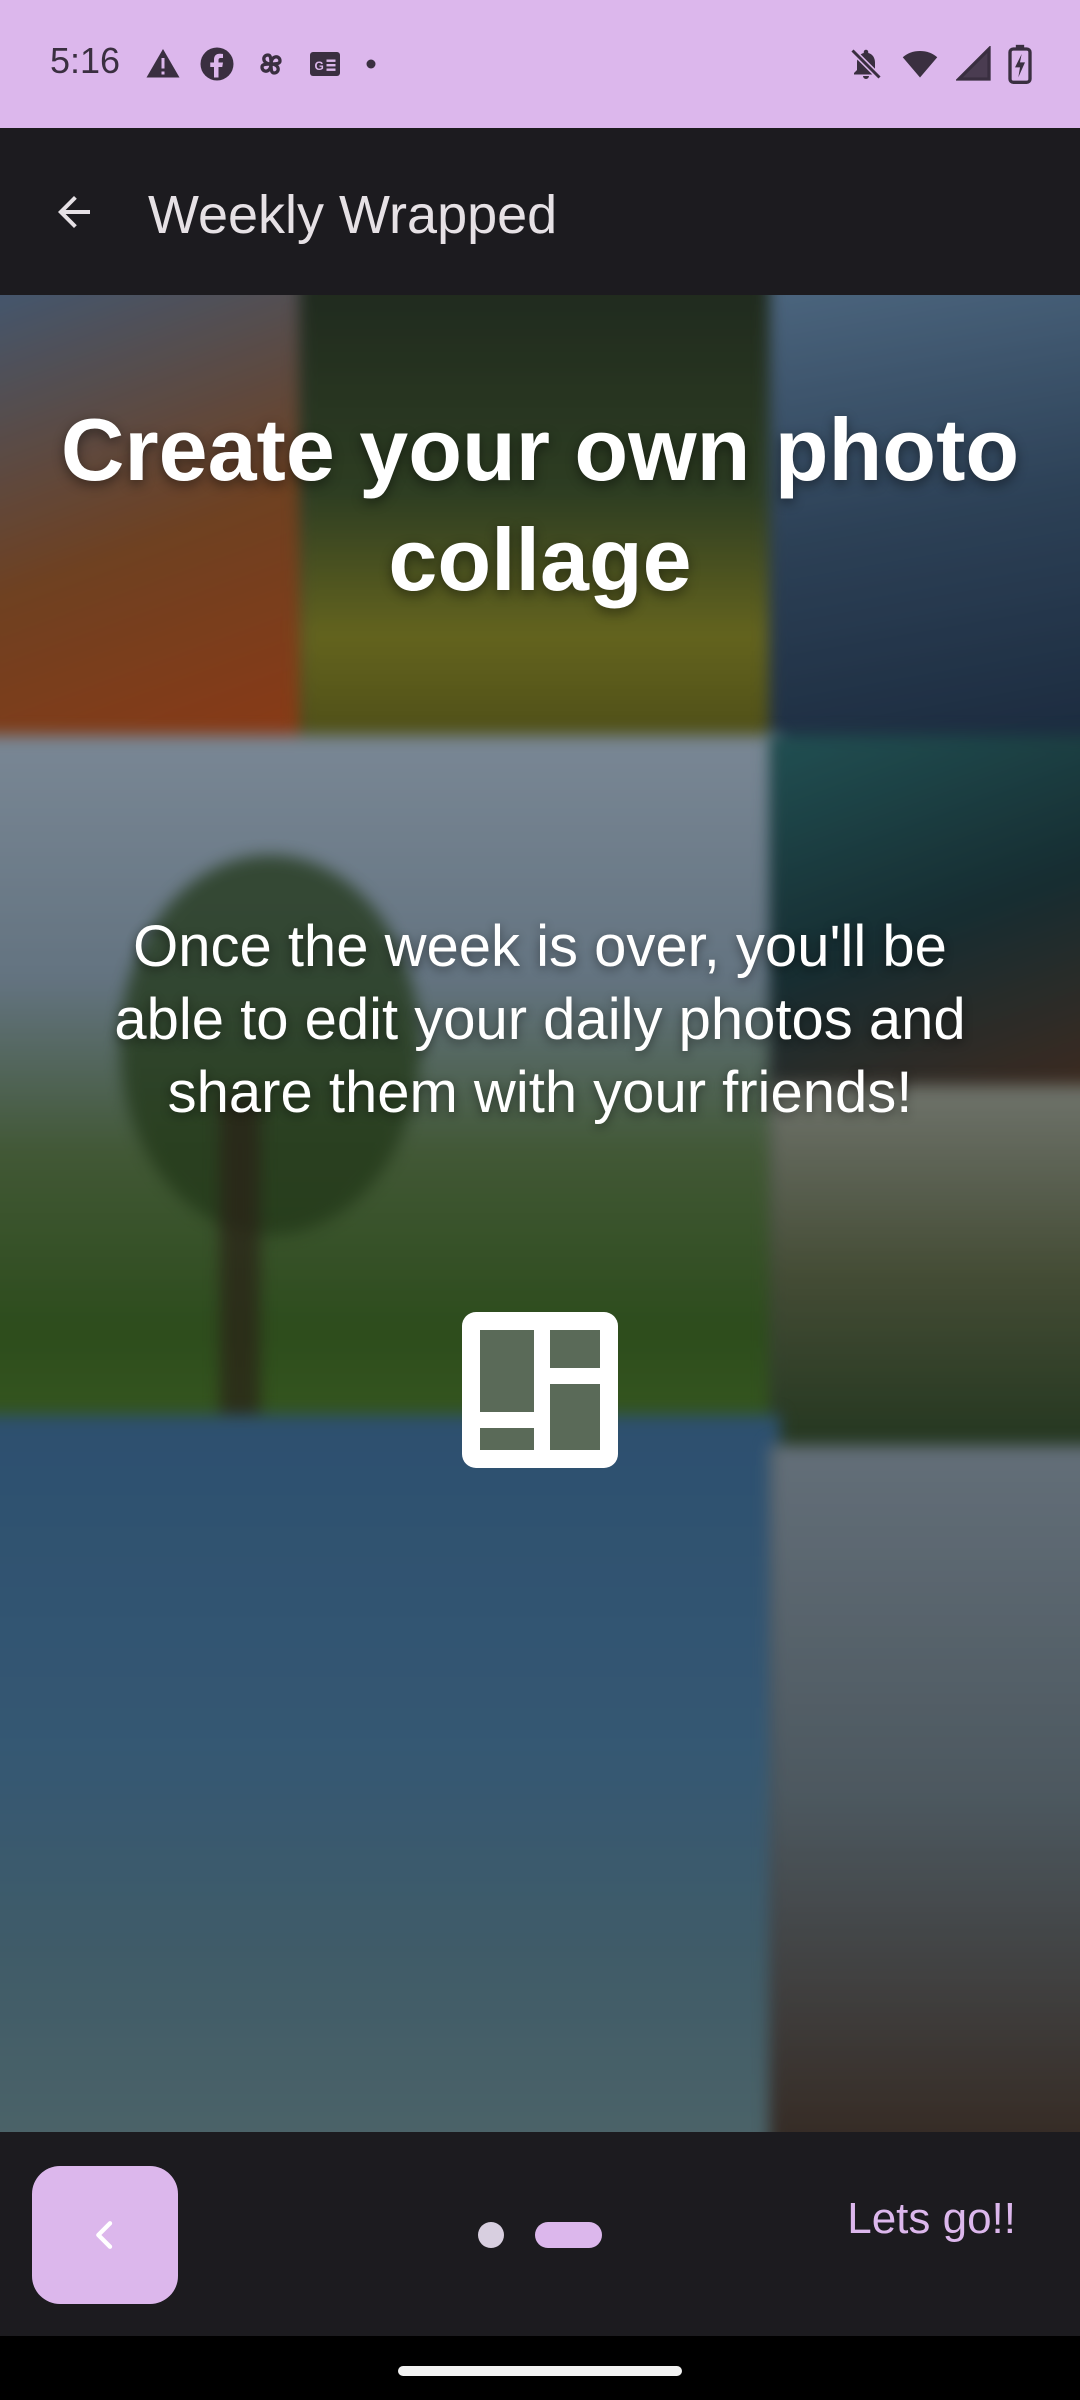  I want to click on arrow-back-icon, so click(74, 212).